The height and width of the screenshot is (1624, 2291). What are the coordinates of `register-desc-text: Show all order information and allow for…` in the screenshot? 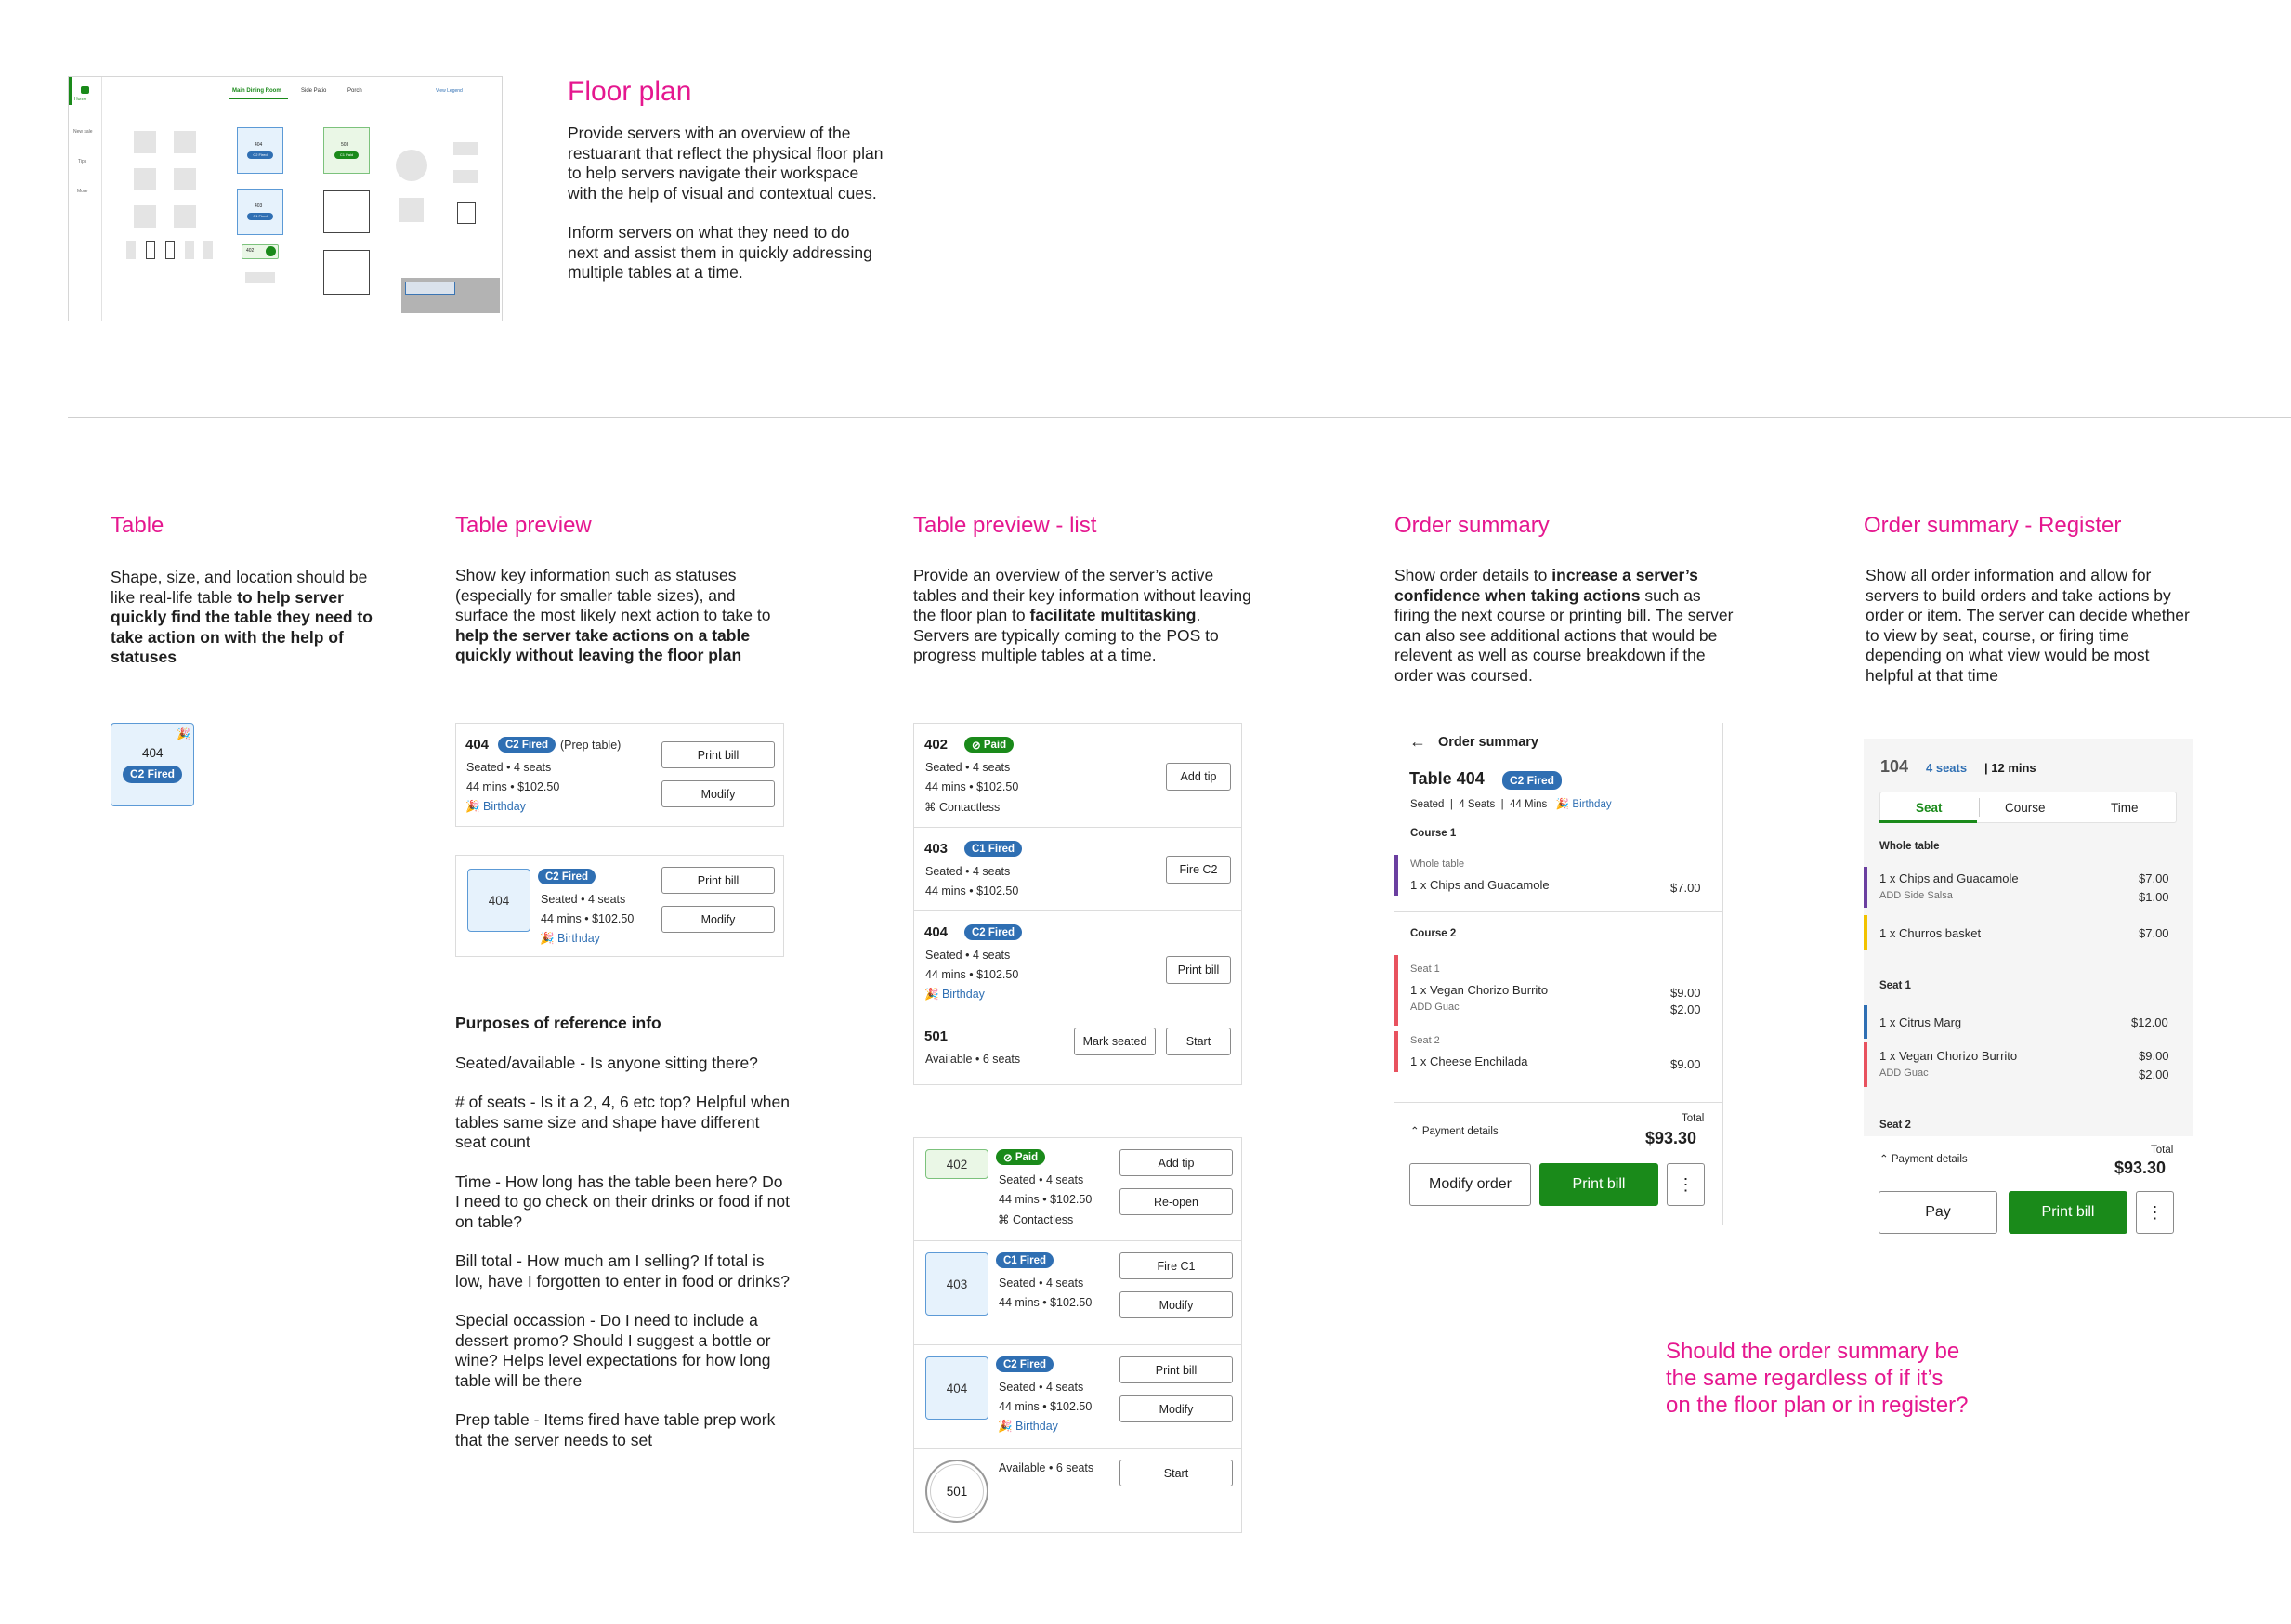 It's located at (2028, 626).